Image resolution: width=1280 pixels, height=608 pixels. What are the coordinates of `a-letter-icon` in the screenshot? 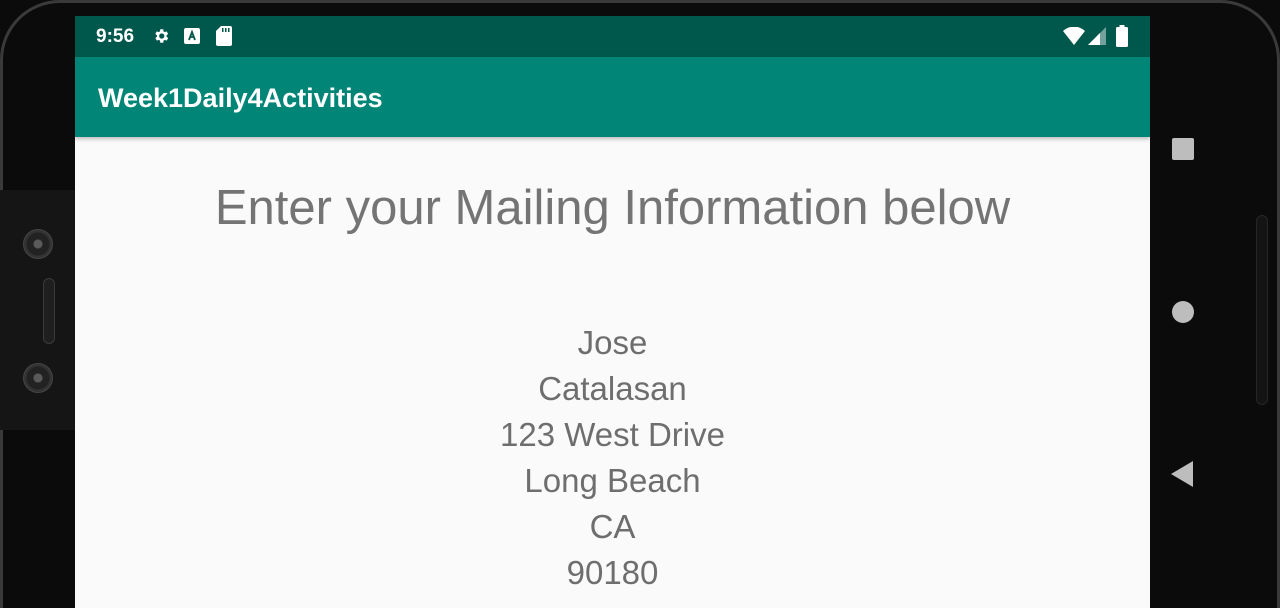 It's located at (192, 36).